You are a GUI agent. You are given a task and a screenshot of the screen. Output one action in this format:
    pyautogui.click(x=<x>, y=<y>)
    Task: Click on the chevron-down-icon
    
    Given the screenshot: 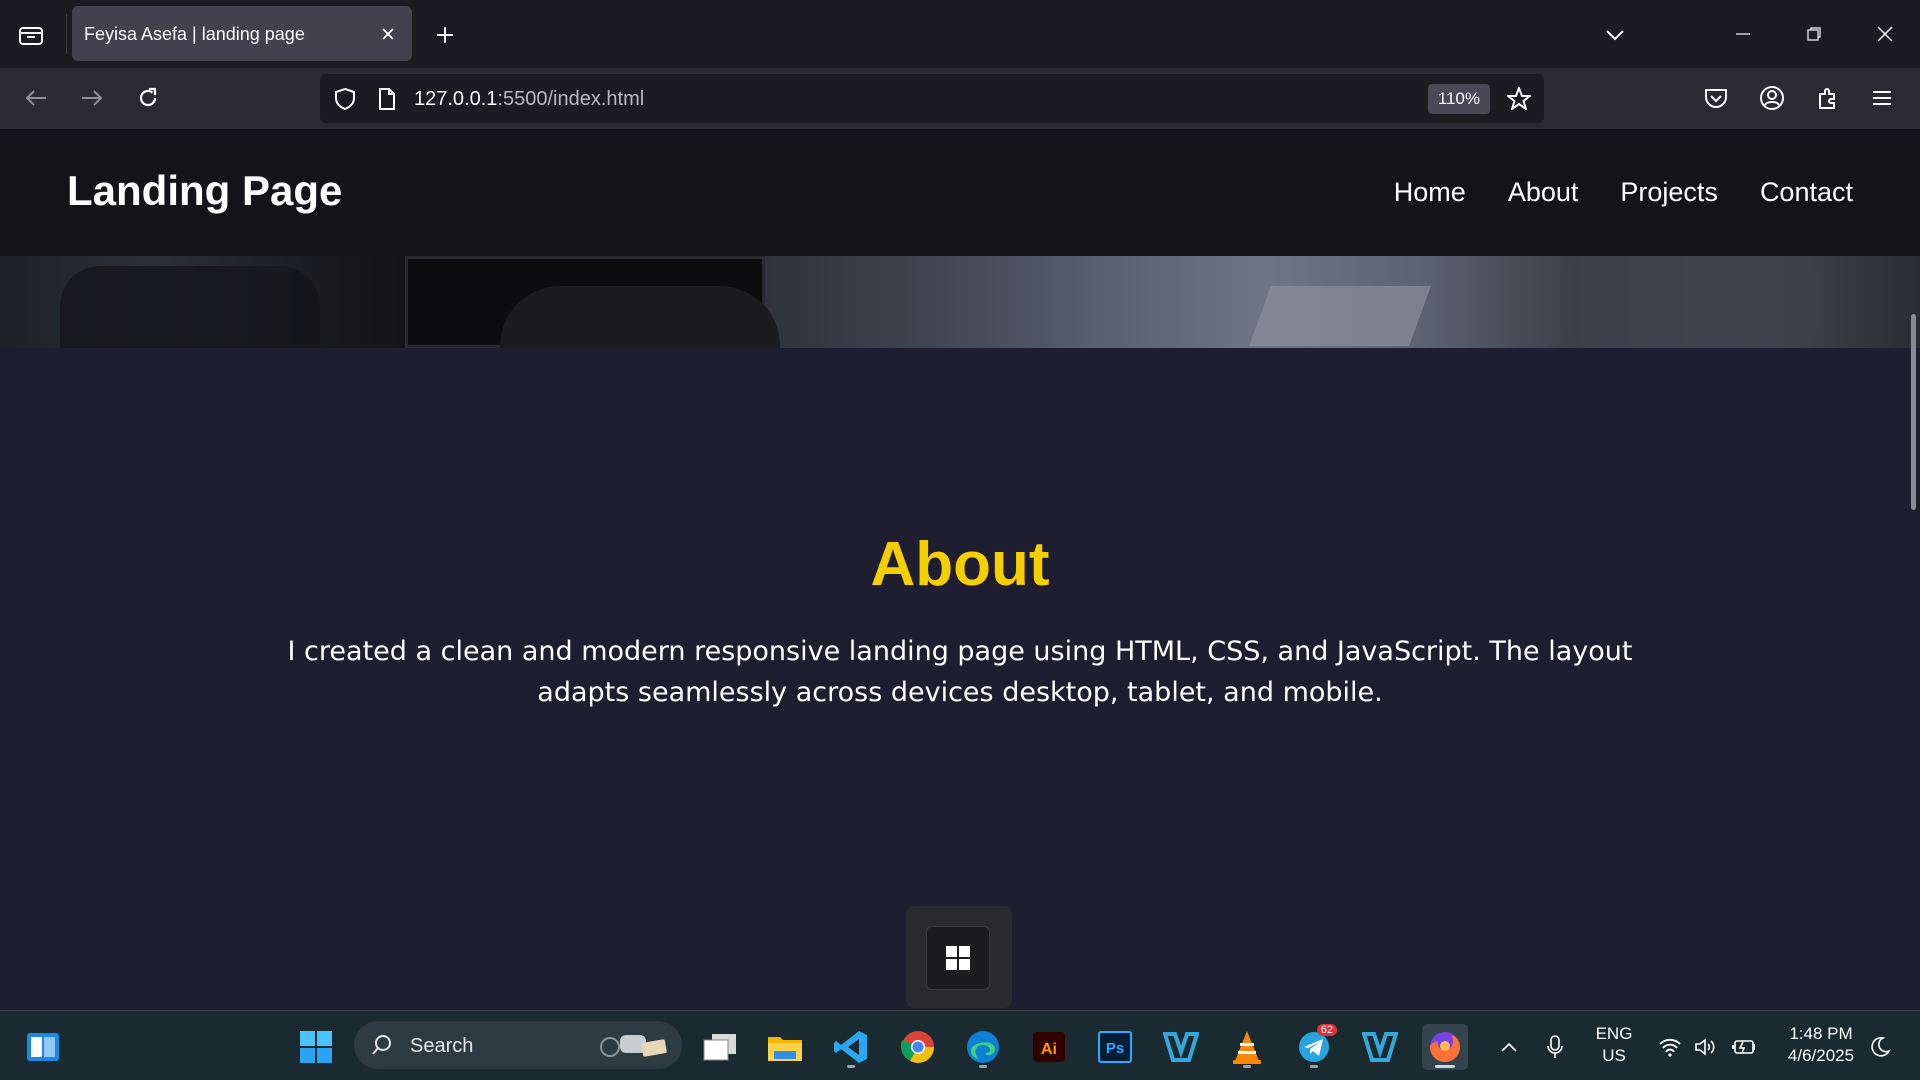 What is the action you would take?
    pyautogui.click(x=1615, y=35)
    